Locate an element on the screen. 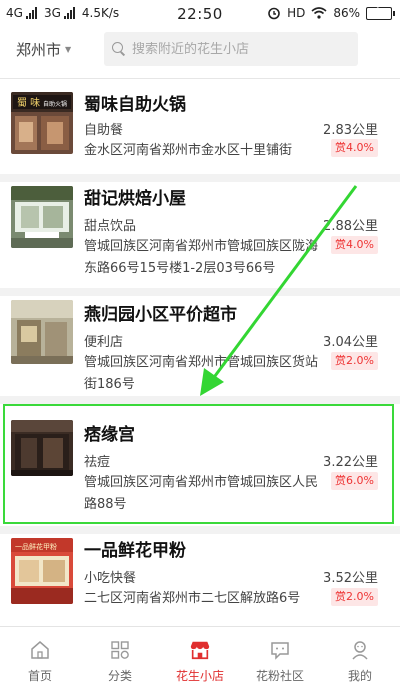 The image size is (400, 690). shop-category: 甜点饮品 is located at coordinates (110, 226).